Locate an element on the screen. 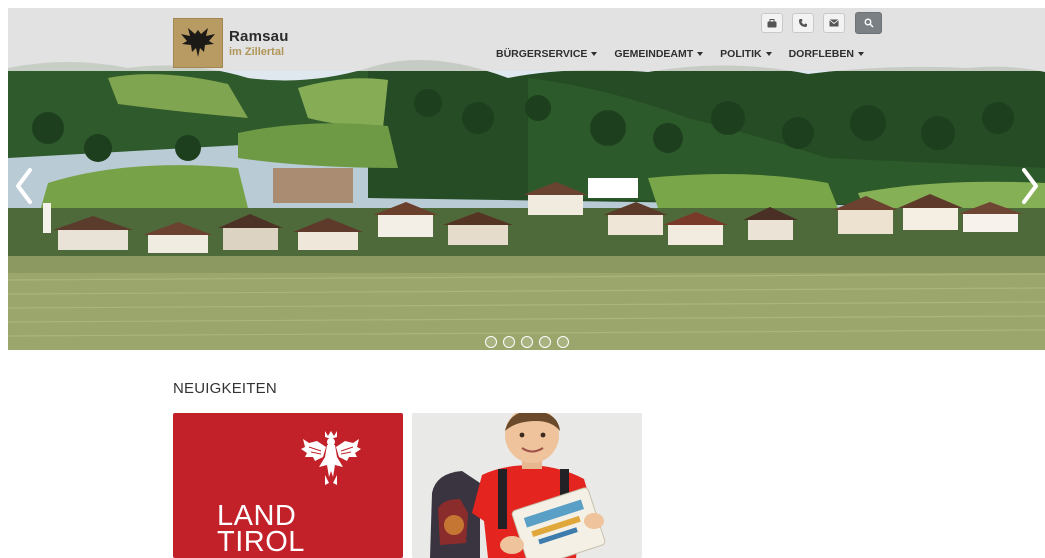 This screenshot has height=558, width=1045. nav-item-label: GEMEINDEAMT is located at coordinates (654, 54).